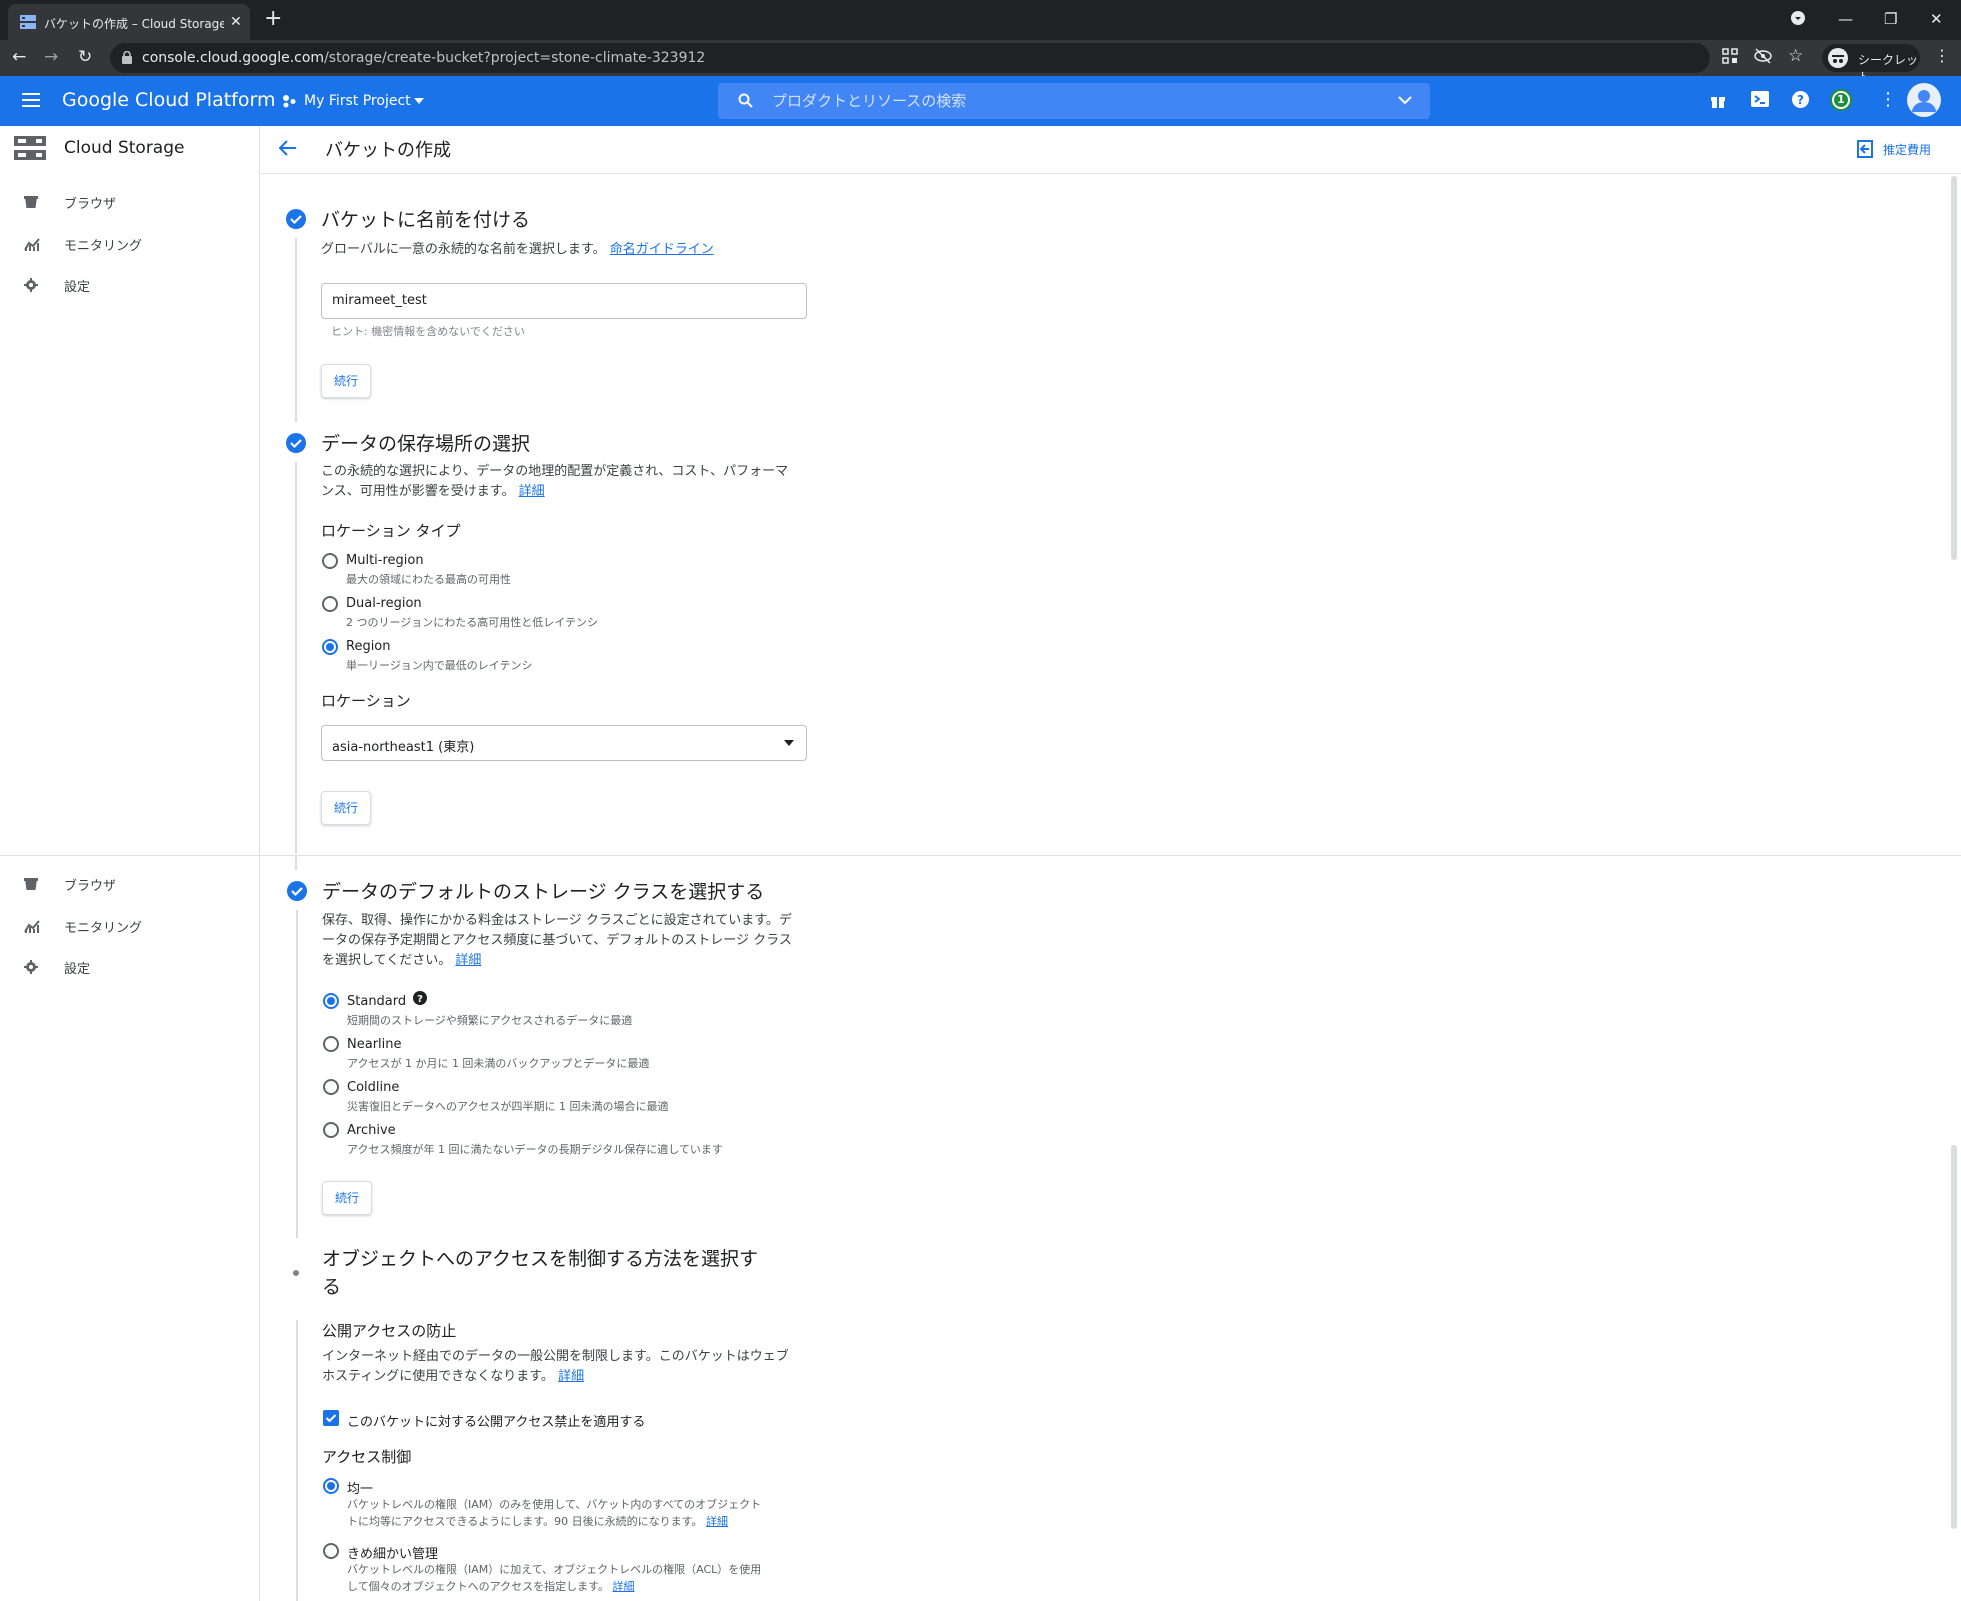 The height and width of the screenshot is (1601, 1961). Describe the element at coordinates (124, 148) in the screenshot. I see `product-title: Cloud Storage` at that location.